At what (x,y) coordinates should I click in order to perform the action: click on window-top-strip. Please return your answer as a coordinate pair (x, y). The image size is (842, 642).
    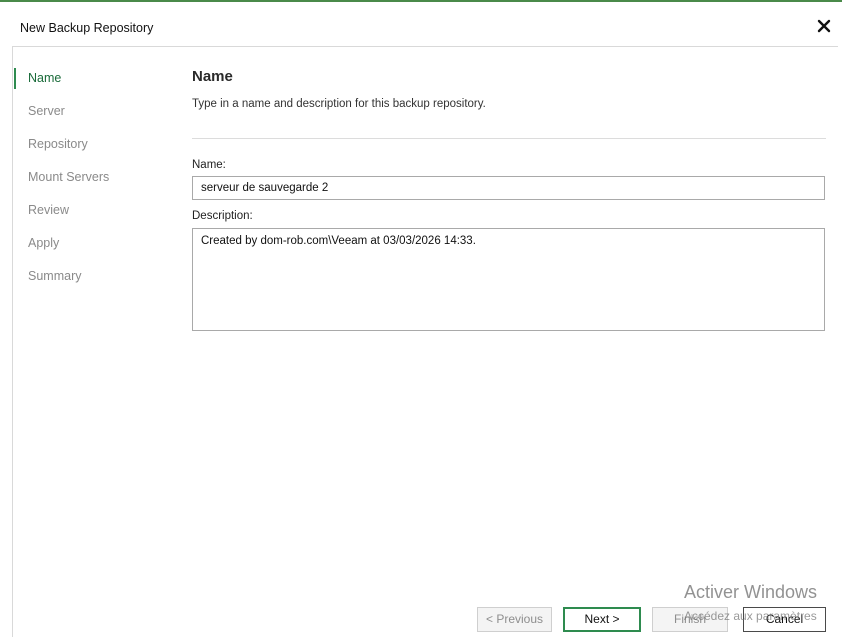
    Looking at the image, I should click on (421, 4).